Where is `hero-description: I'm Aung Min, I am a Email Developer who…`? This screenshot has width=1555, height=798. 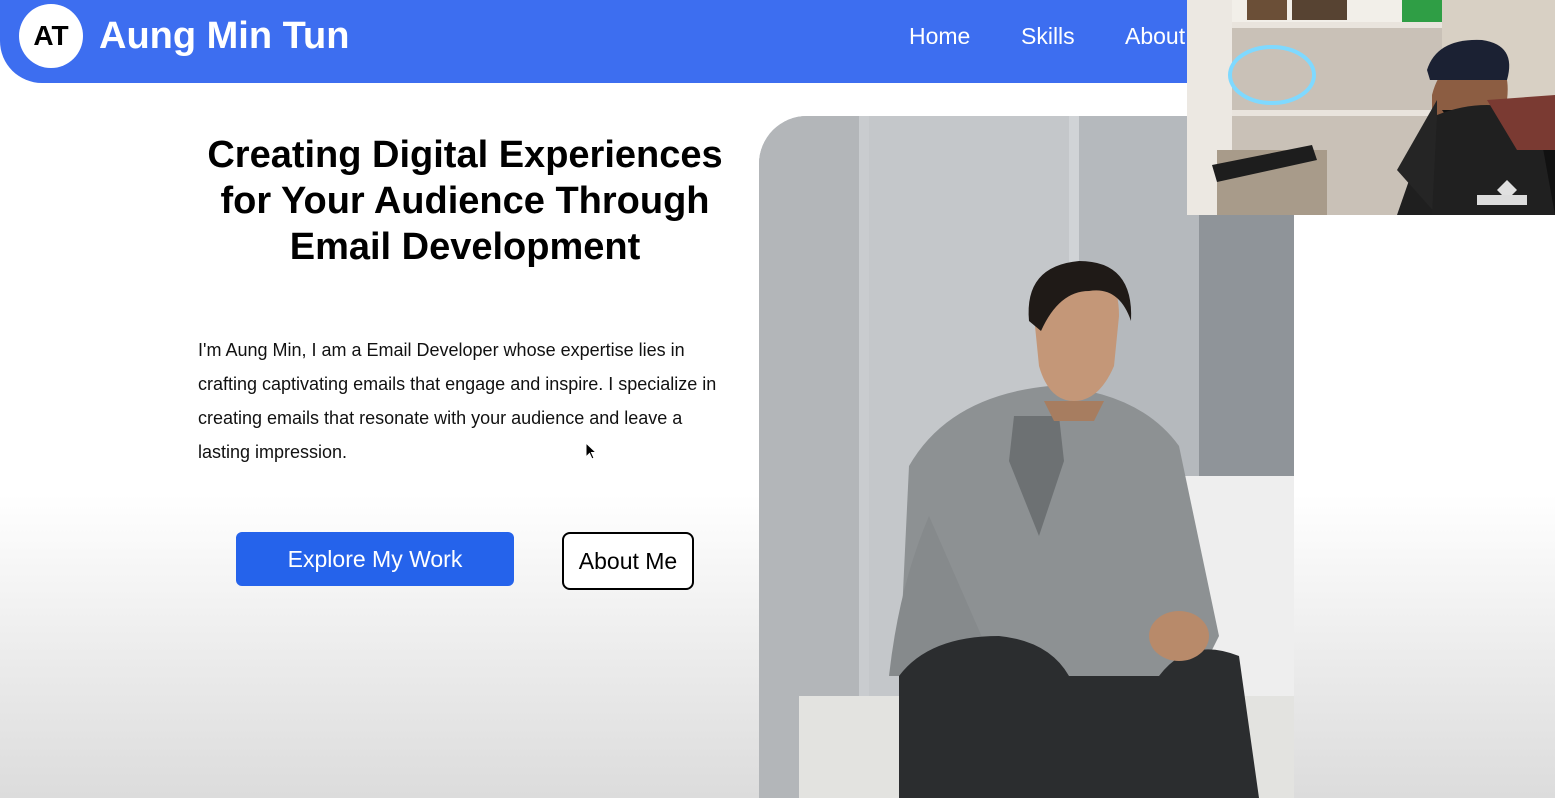 hero-description: I'm Aung Min, I am a Email Developer who… is located at coordinates (457, 401).